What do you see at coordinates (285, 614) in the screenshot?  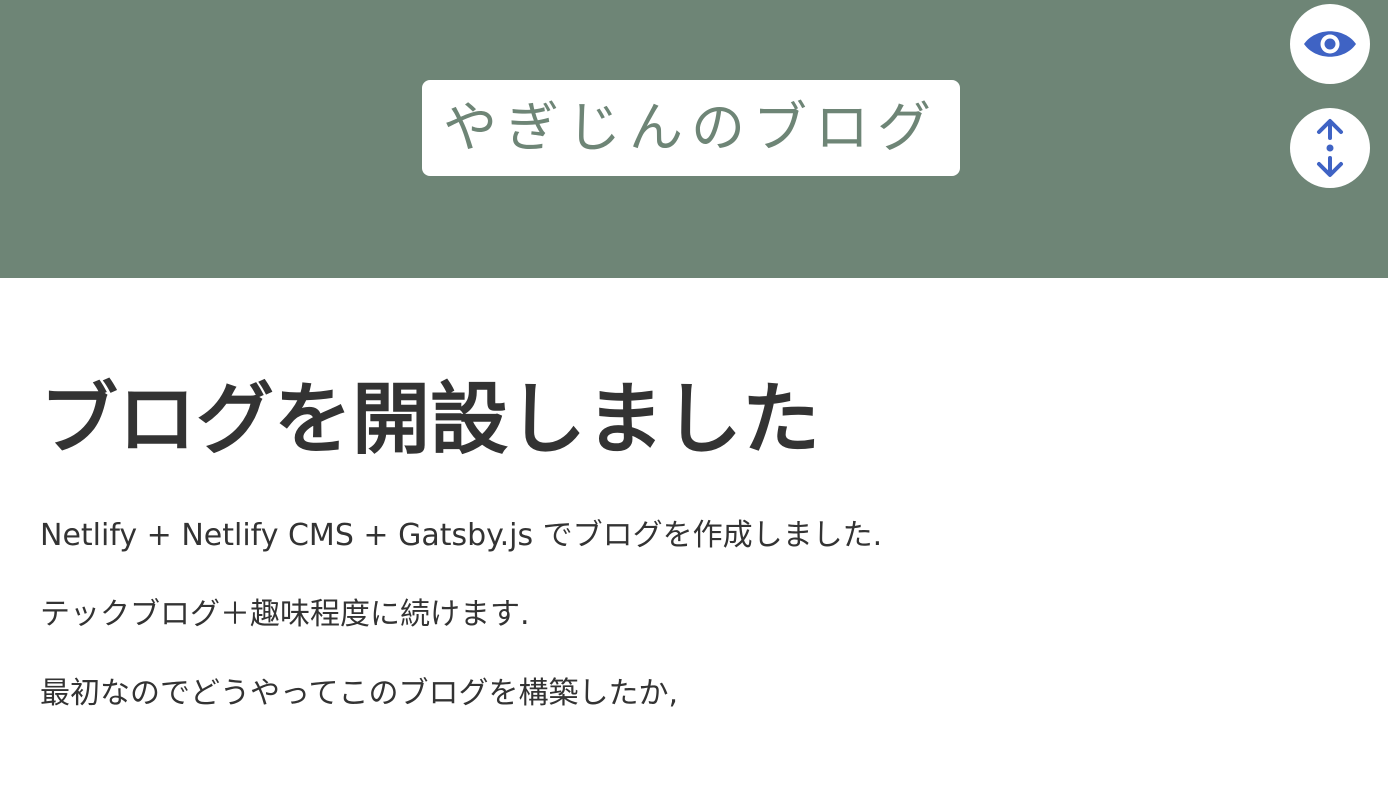 I see `post-paragraph: テックブログ＋趣味程度に続けます.` at bounding box center [285, 614].